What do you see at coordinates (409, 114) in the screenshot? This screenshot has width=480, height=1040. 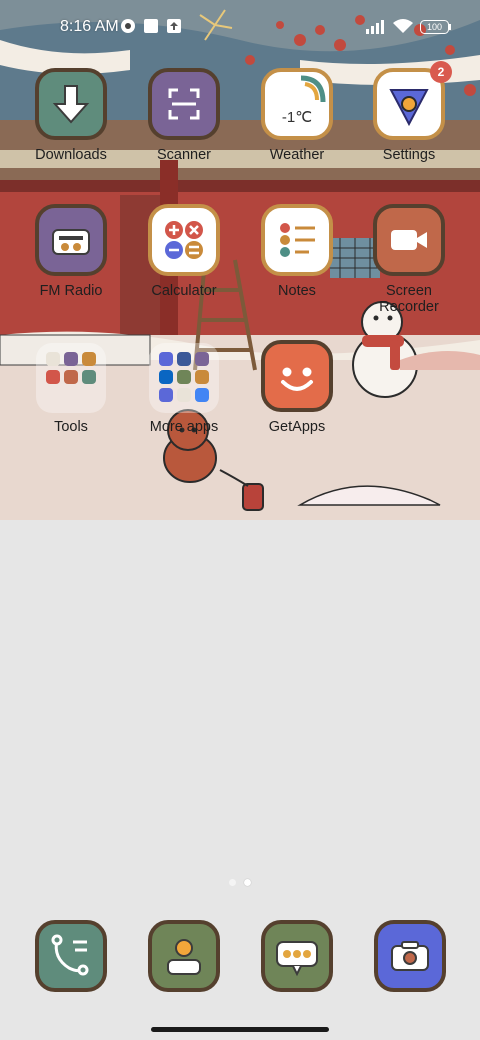 I see `app-settings: 2 Settings` at bounding box center [409, 114].